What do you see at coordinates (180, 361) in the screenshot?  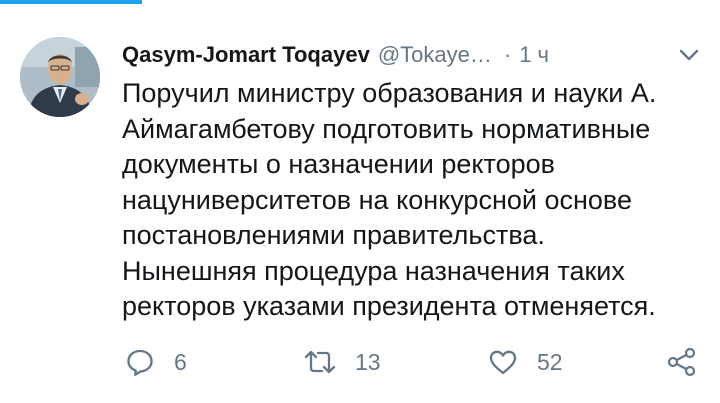 I see `reply-count: 6` at bounding box center [180, 361].